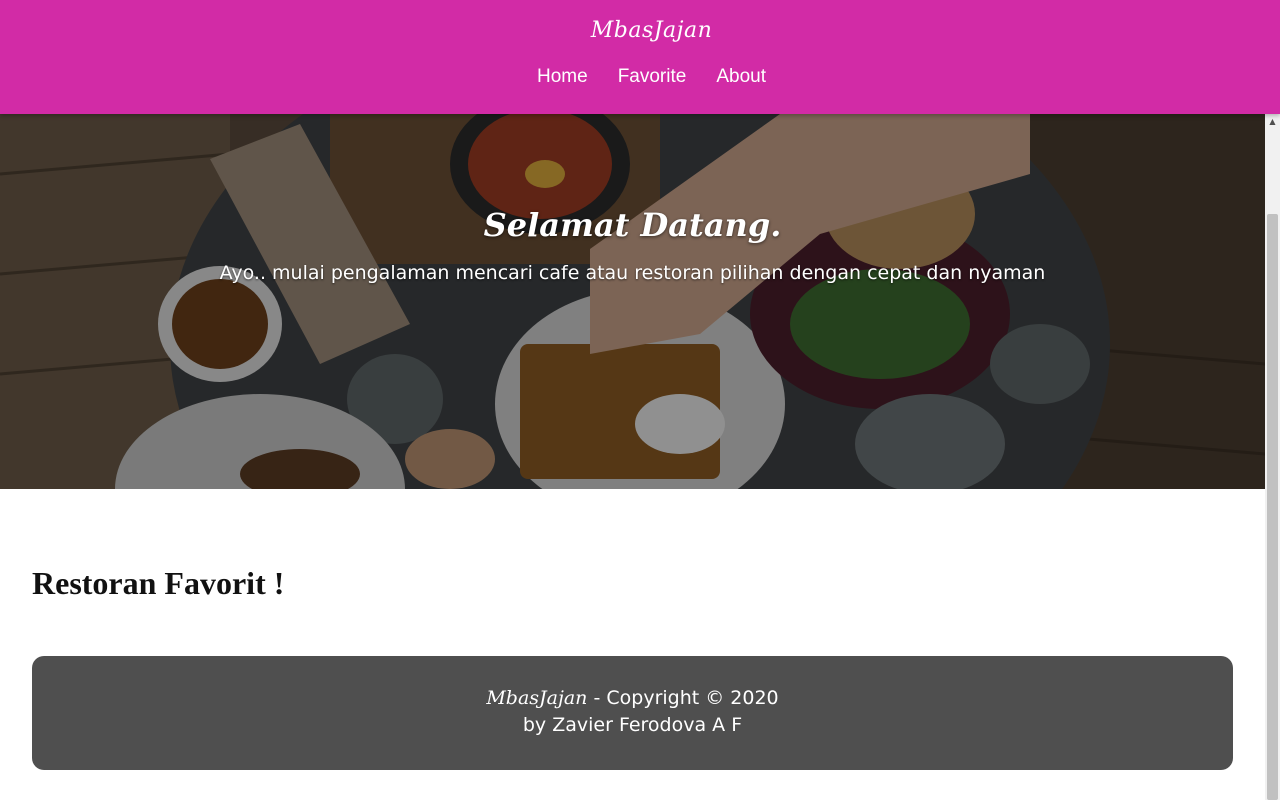  Describe the element at coordinates (632, 725) in the screenshot. I see `footer-author: by Zavier Ferodova A F` at that location.